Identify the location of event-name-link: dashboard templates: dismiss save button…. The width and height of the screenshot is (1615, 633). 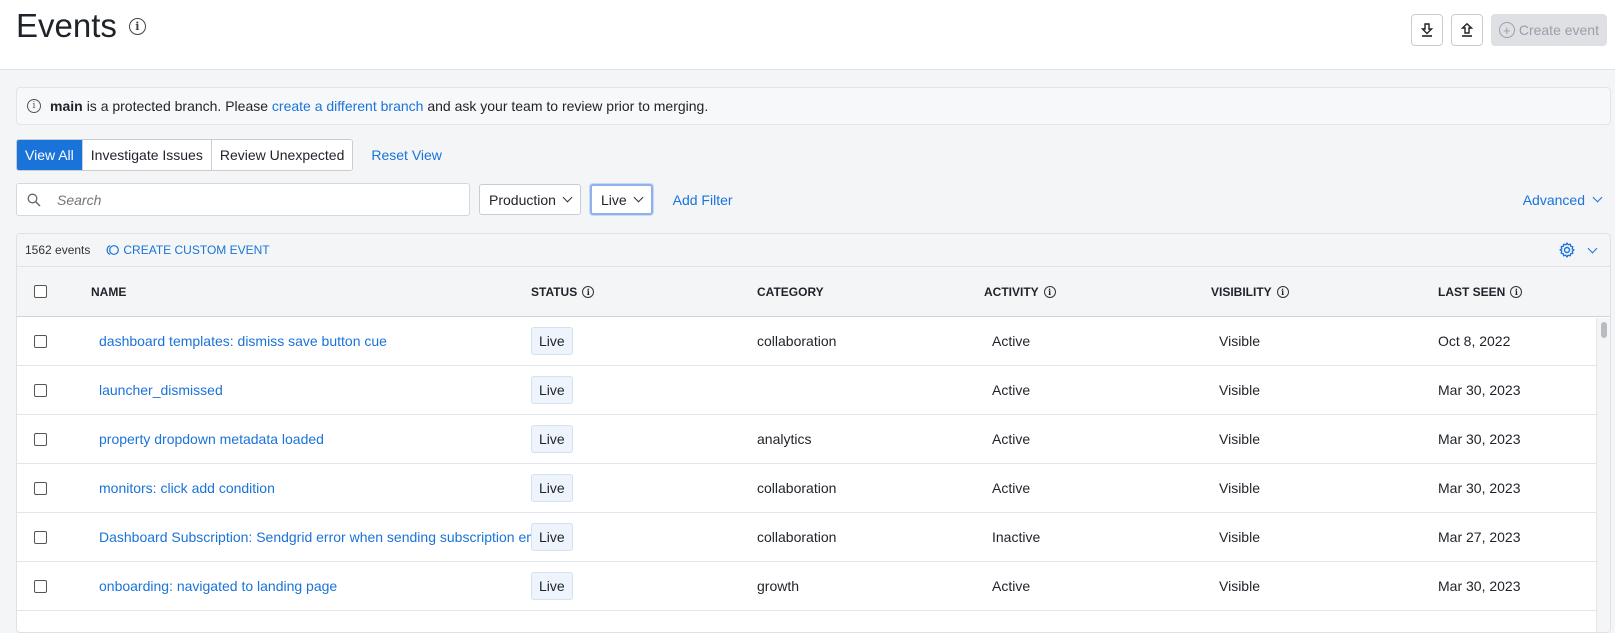
(311, 341).